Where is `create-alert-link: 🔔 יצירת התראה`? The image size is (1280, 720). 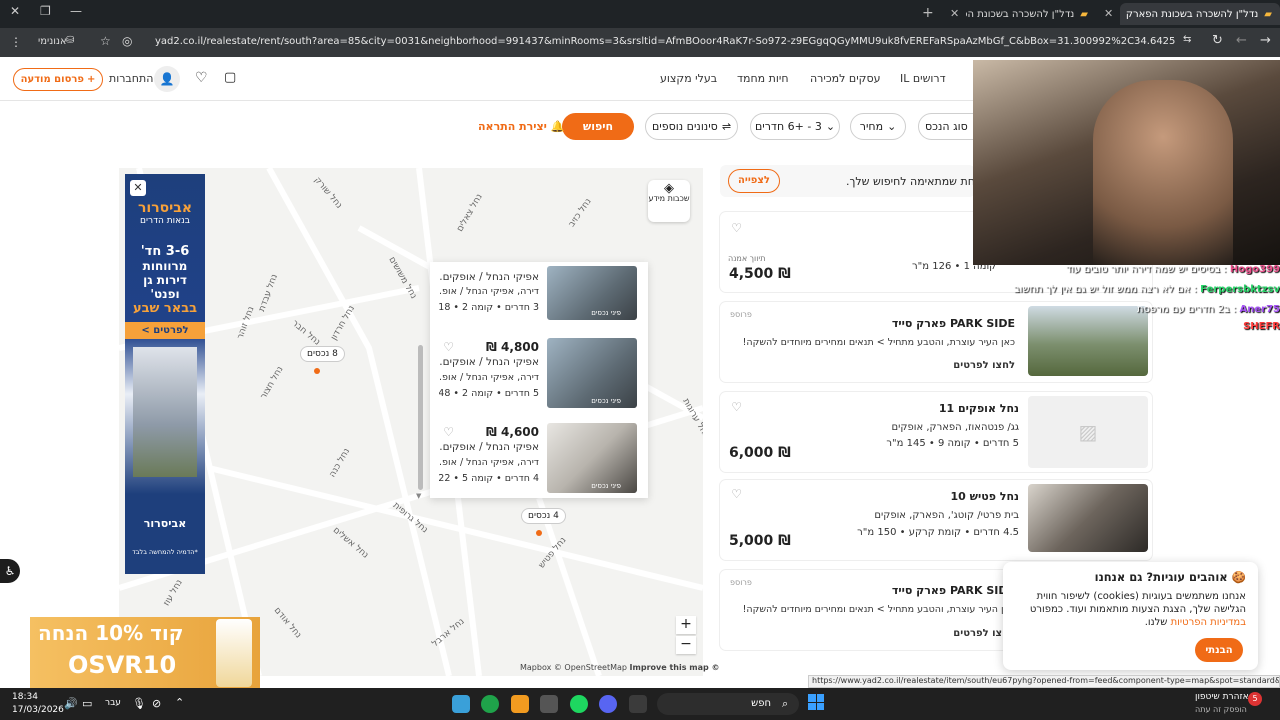 create-alert-link: 🔔 יצירת התראה is located at coordinates (521, 126).